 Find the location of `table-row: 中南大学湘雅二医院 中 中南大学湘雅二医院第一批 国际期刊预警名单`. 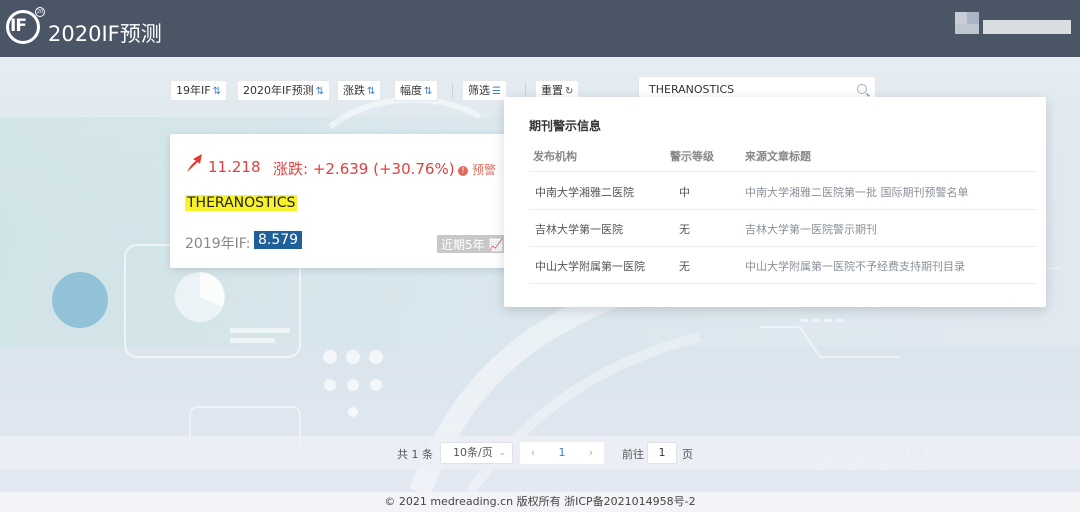

table-row: 中南大学湘雅二医院 中 中南大学湘雅二医院第一批 国际期刊预警名单 is located at coordinates (783, 191).